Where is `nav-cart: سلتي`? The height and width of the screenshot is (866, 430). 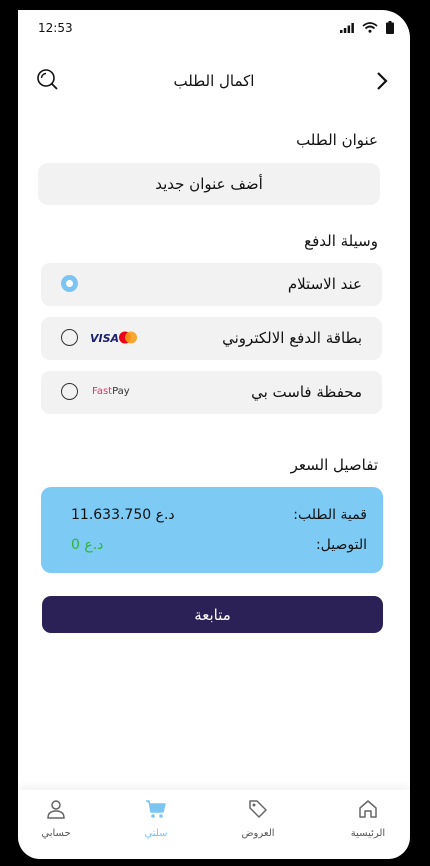
nav-cart: سلتي is located at coordinates (156, 818).